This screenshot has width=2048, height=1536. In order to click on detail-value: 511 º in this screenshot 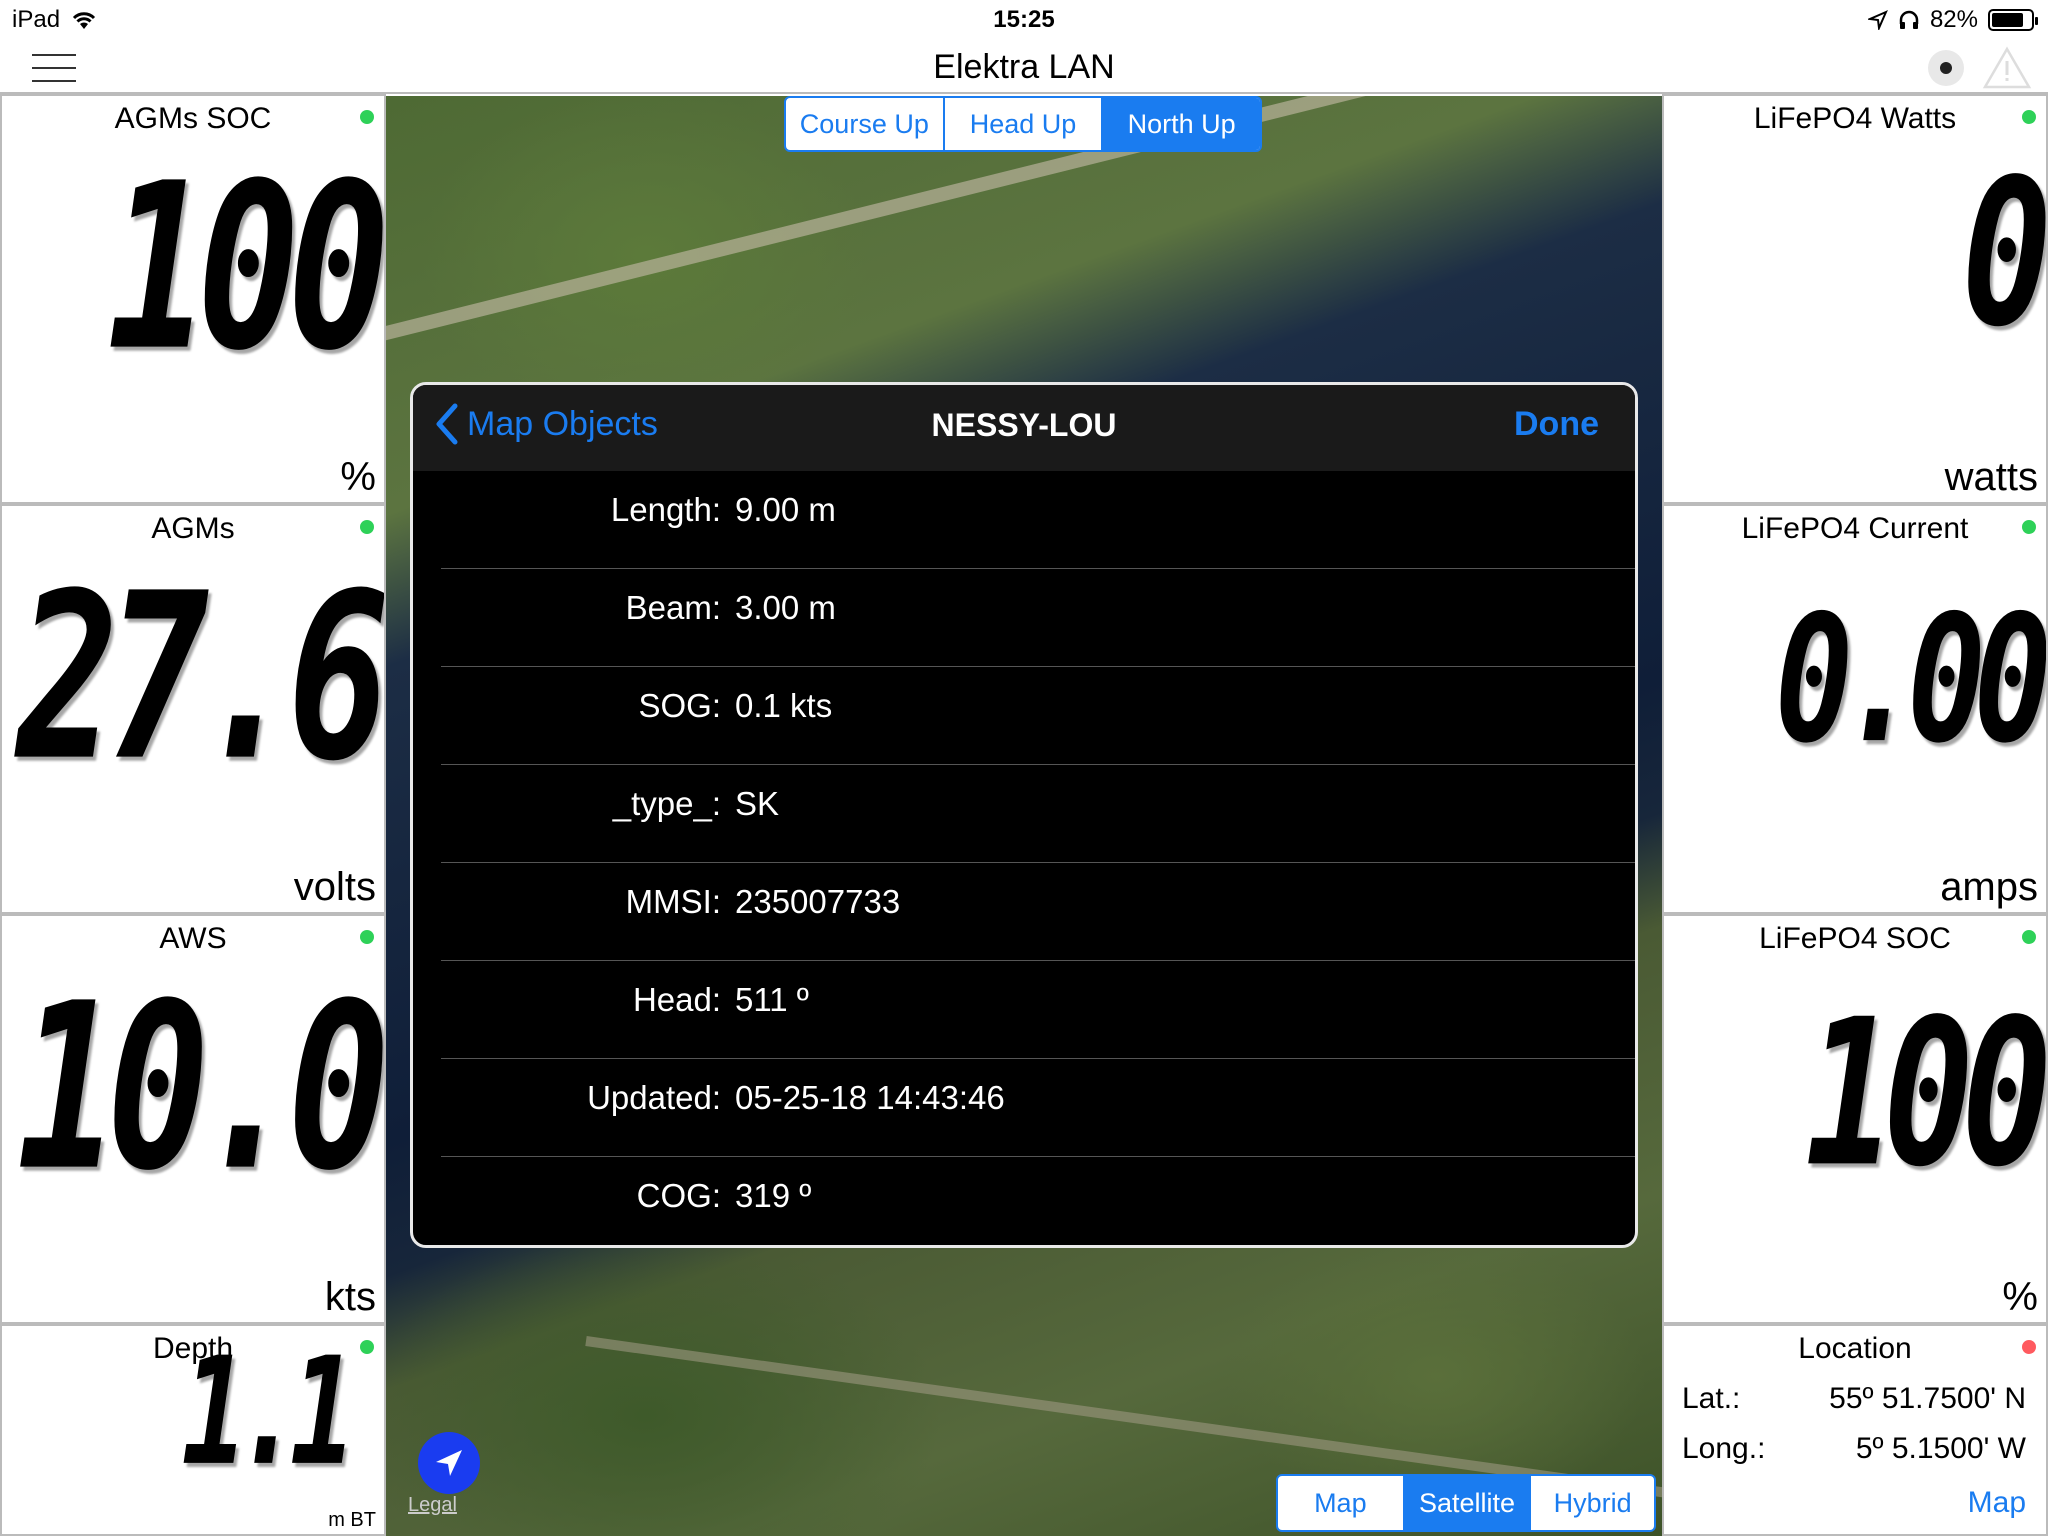, I will do `click(772, 999)`.